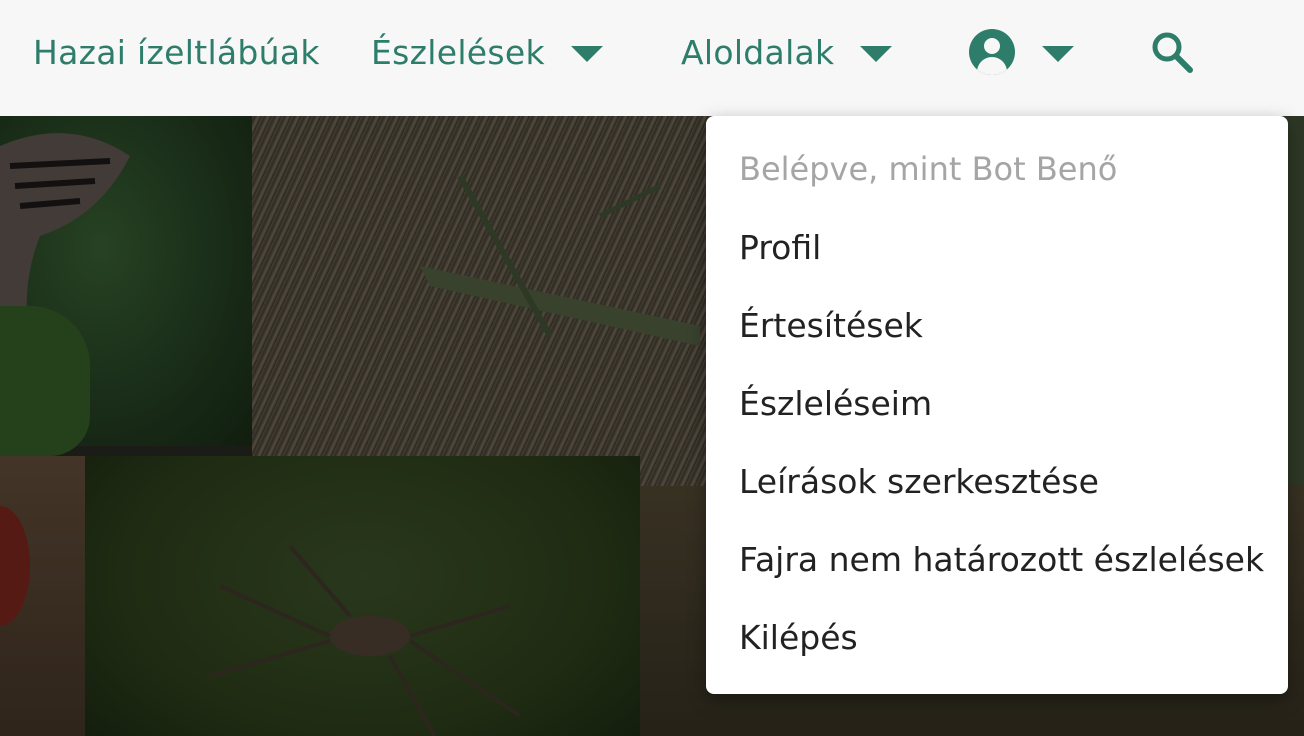 The image size is (1304, 736). Describe the element at coordinates (928, 169) in the screenshot. I see `logged-in-as-text: Belépve, mint Bot Benő` at that location.